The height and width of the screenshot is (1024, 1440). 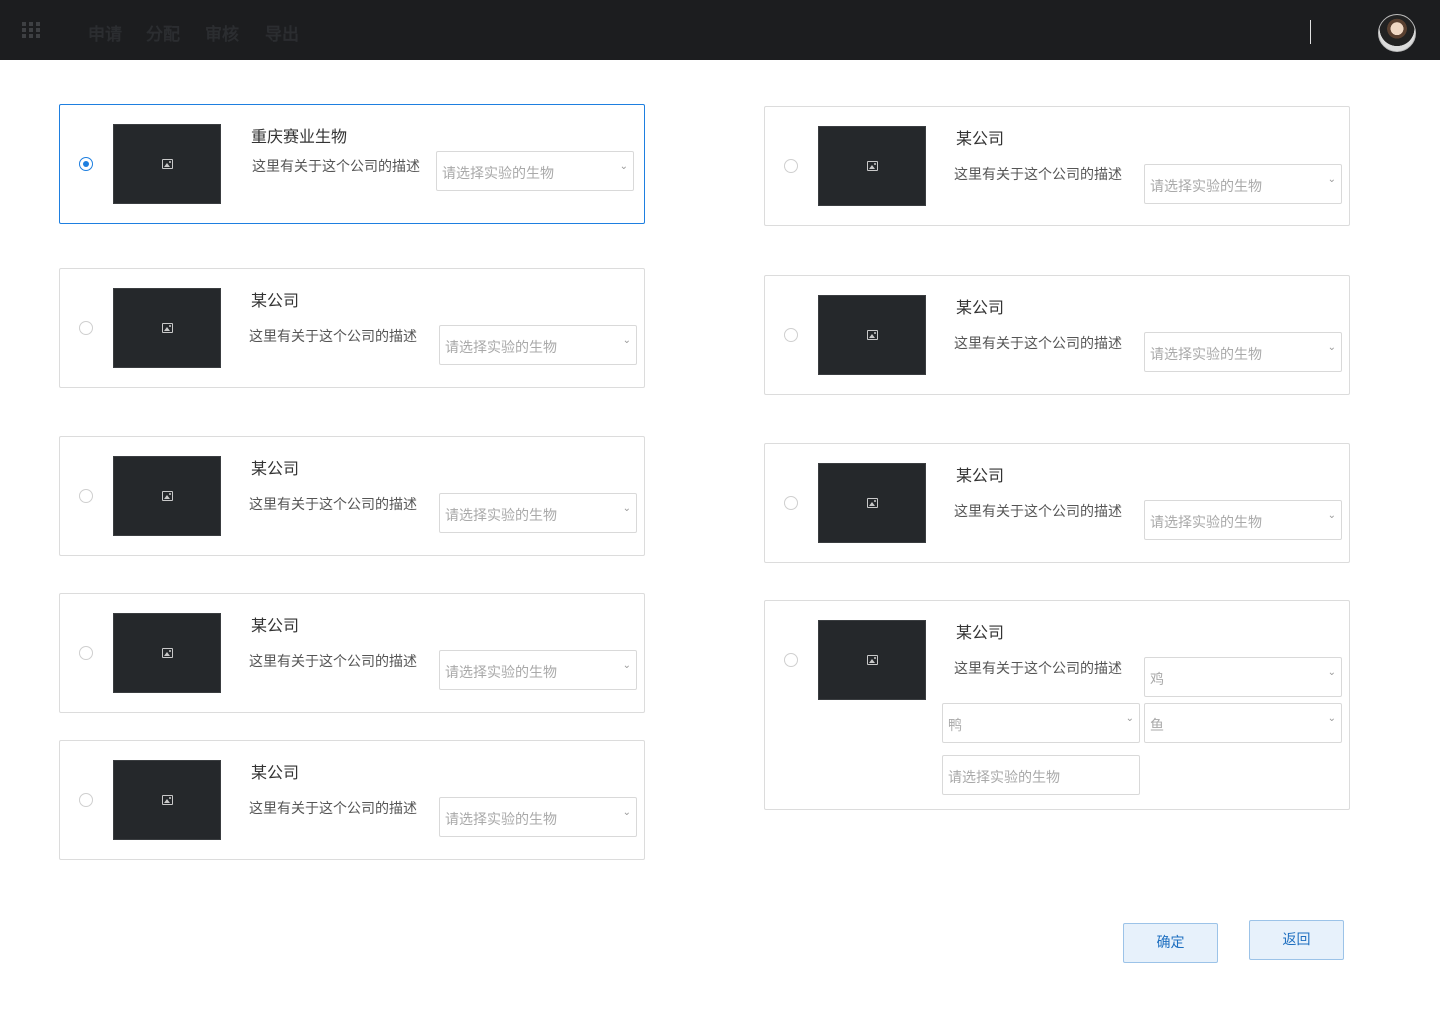 I want to click on user-avatar, so click(x=1397, y=33).